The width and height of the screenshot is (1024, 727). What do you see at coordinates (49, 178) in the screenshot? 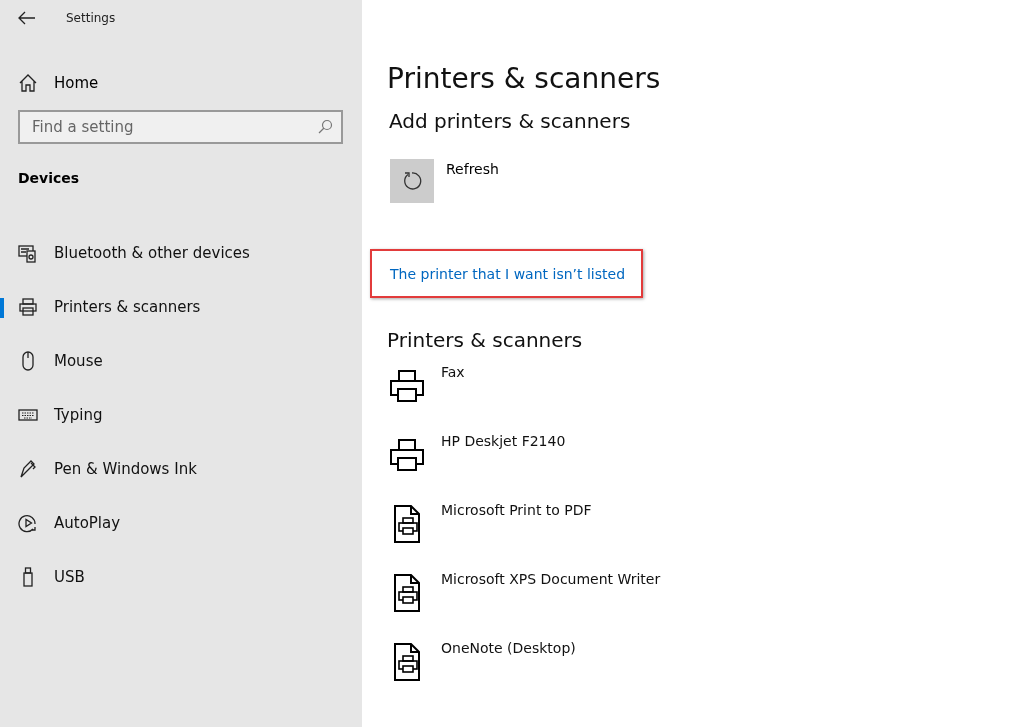
I see `section-heading: Devices` at bounding box center [49, 178].